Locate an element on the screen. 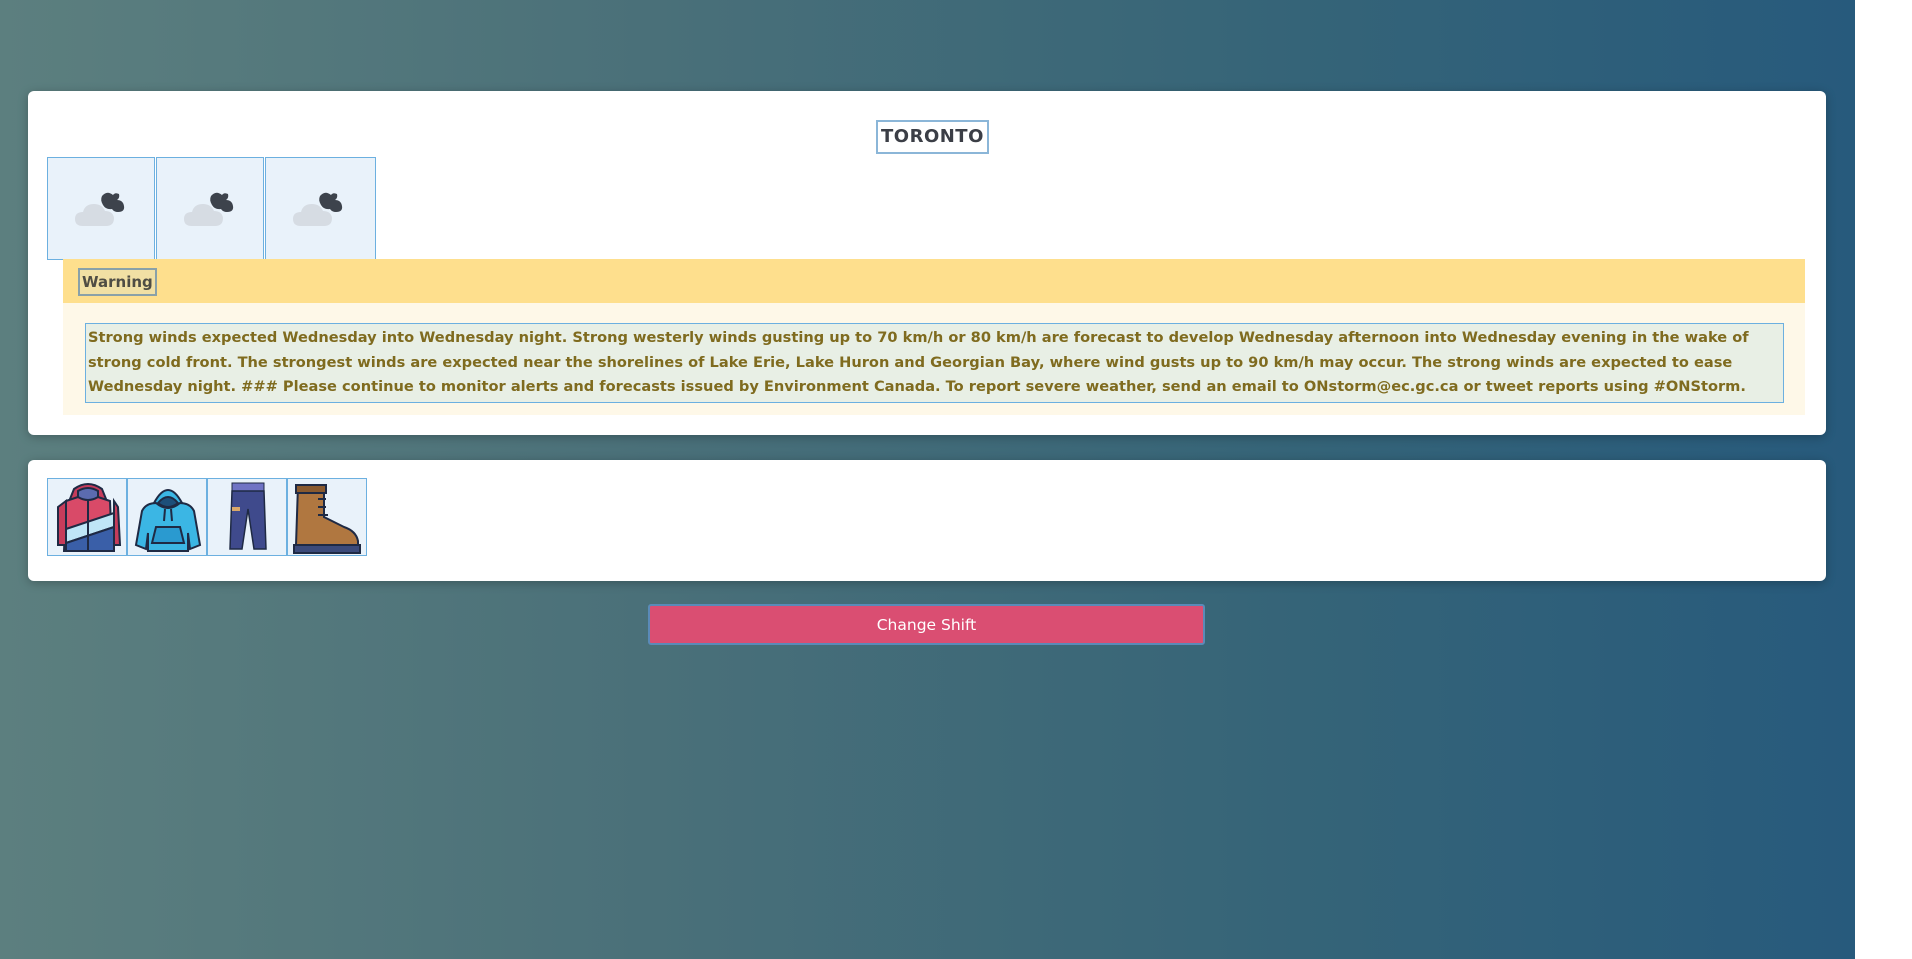 The height and width of the screenshot is (959, 1912). city-title: TORONTO is located at coordinates (932, 137).